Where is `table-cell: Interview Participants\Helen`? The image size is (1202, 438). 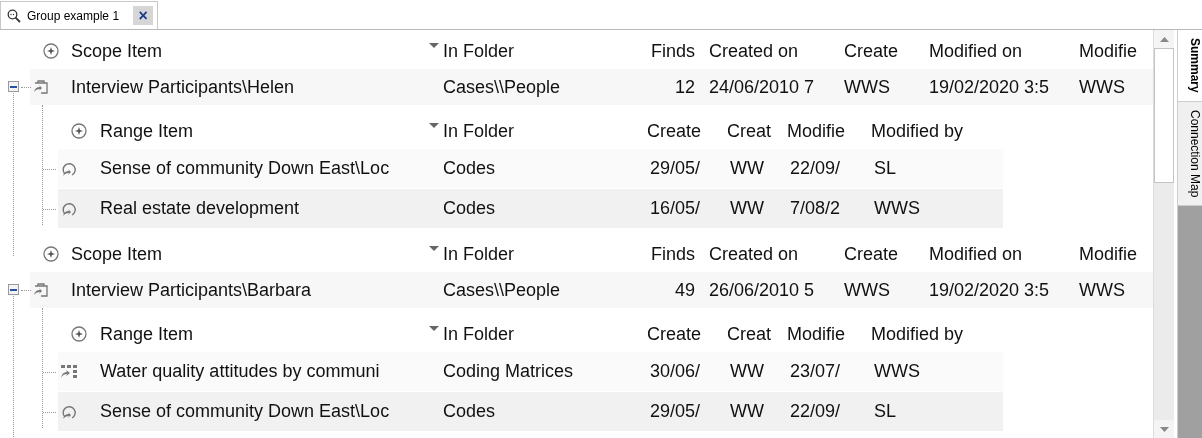 table-cell: Interview Participants\Helen is located at coordinates (183, 86).